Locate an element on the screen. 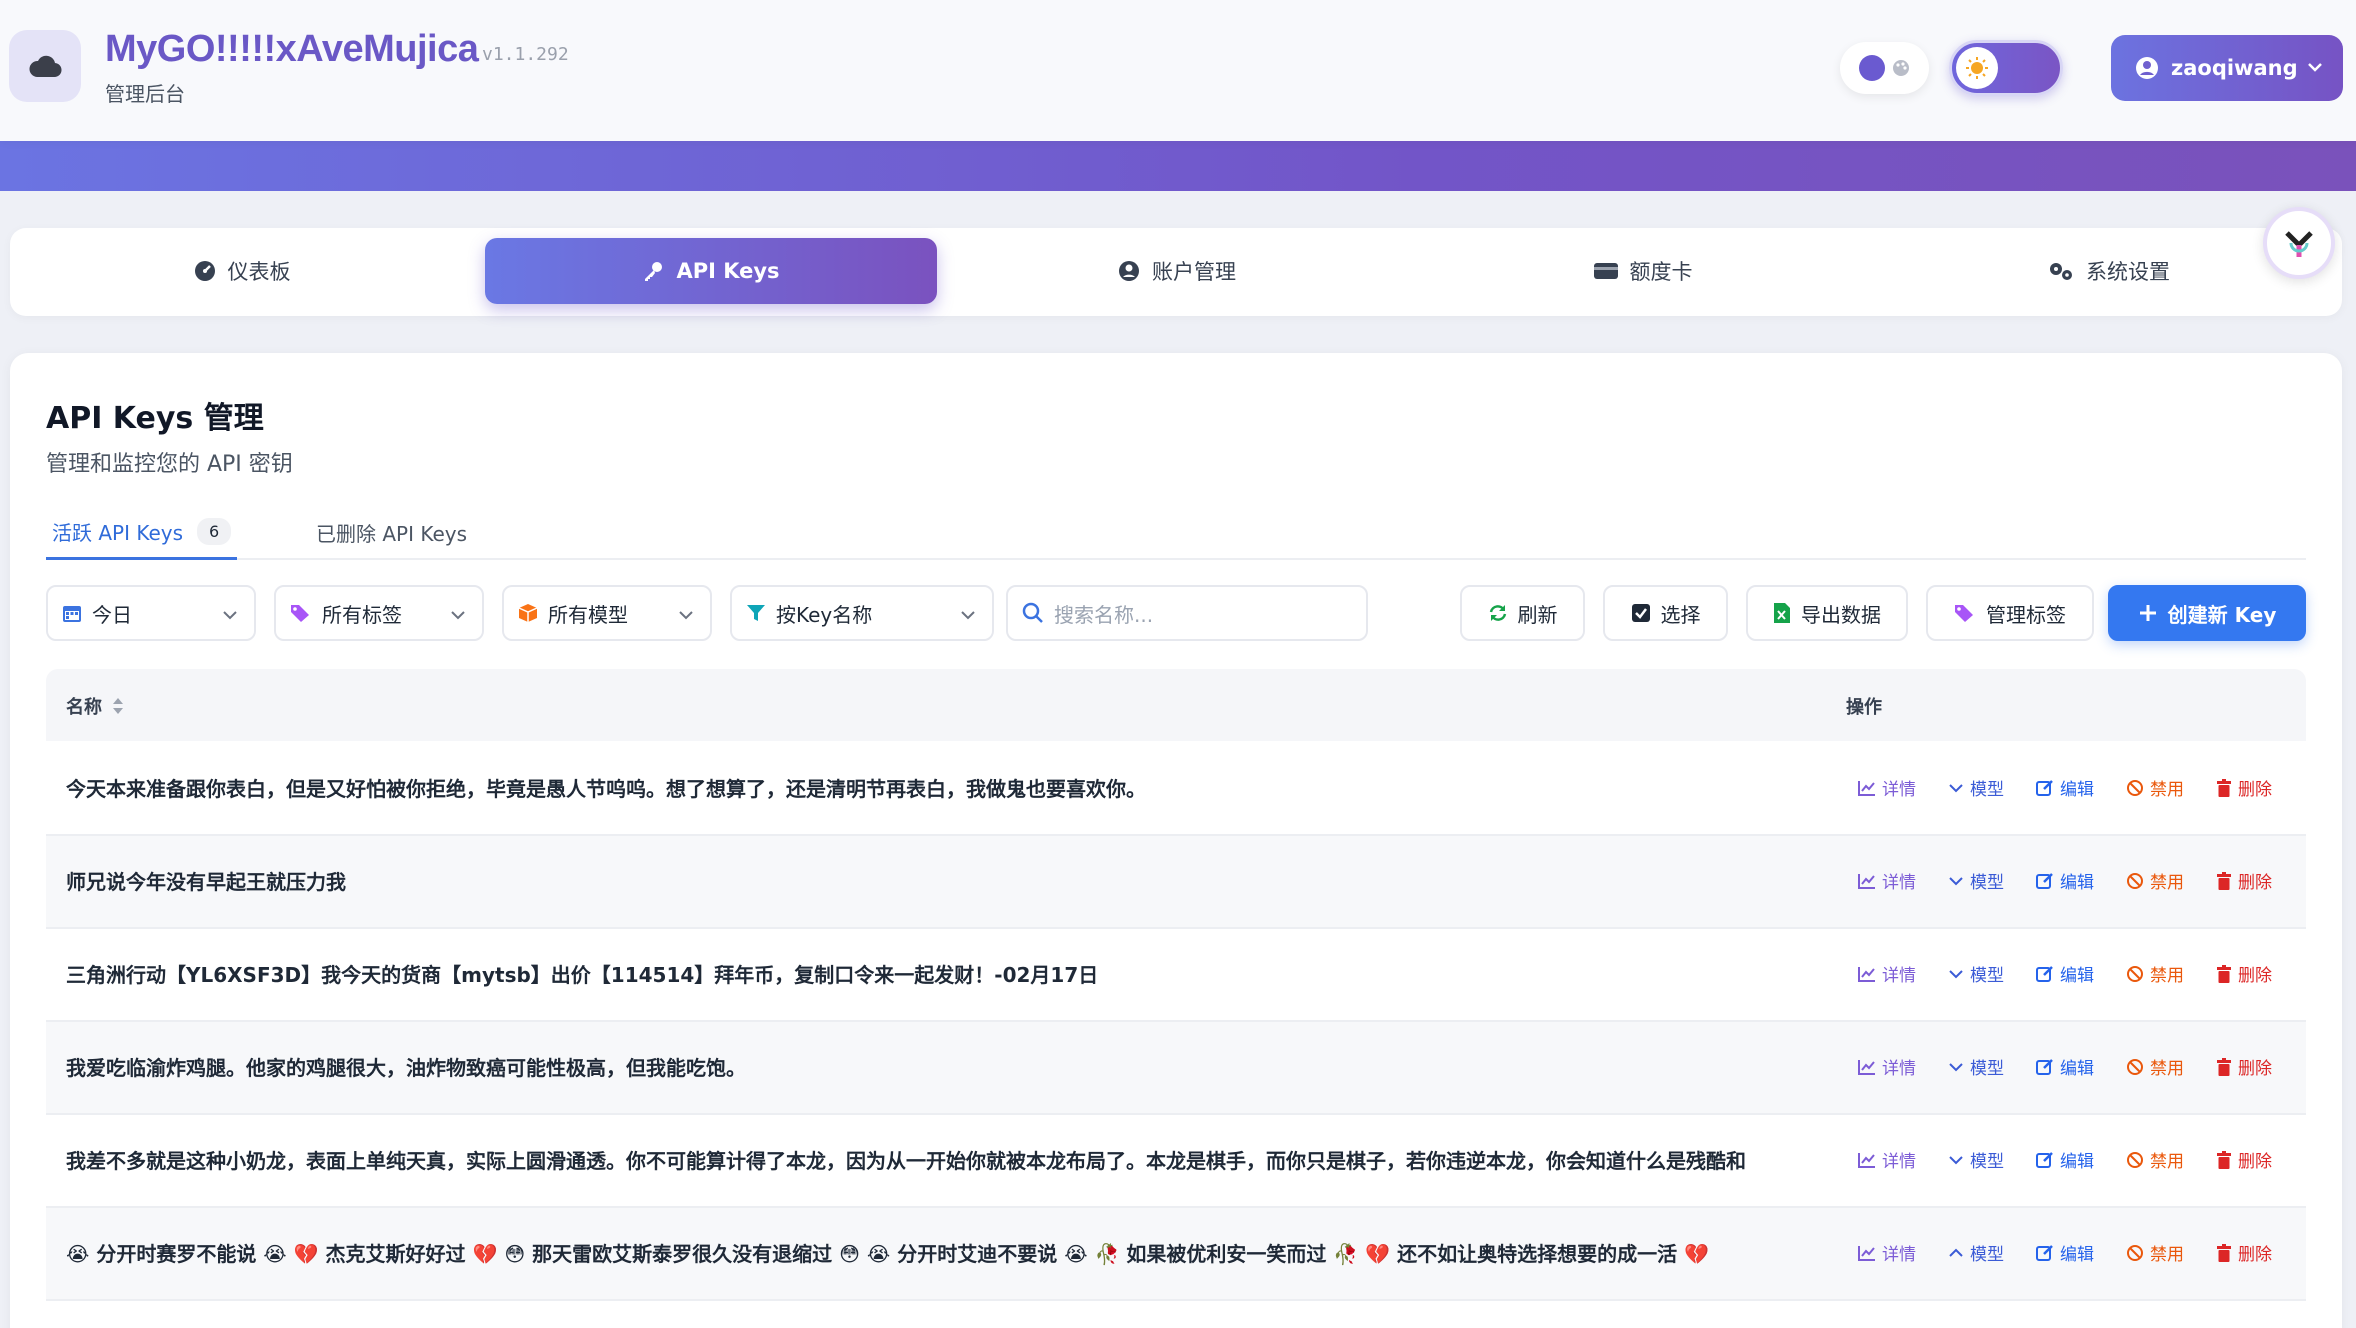 This screenshot has width=2356, height=1328. select-button: 选择 is located at coordinates (1665, 613).